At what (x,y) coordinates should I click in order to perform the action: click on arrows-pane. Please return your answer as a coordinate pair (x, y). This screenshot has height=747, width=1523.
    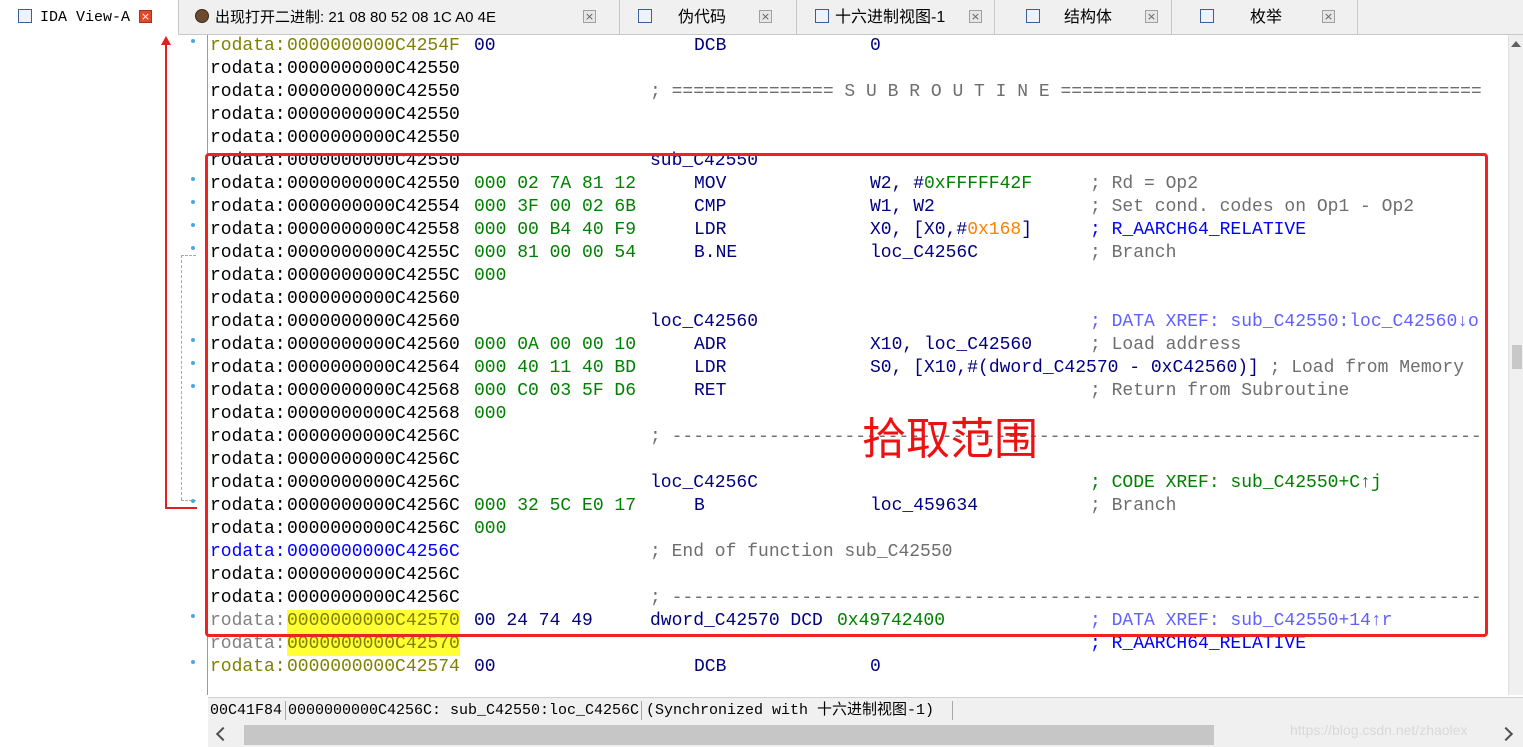
    Looking at the image, I should click on (104, 365).